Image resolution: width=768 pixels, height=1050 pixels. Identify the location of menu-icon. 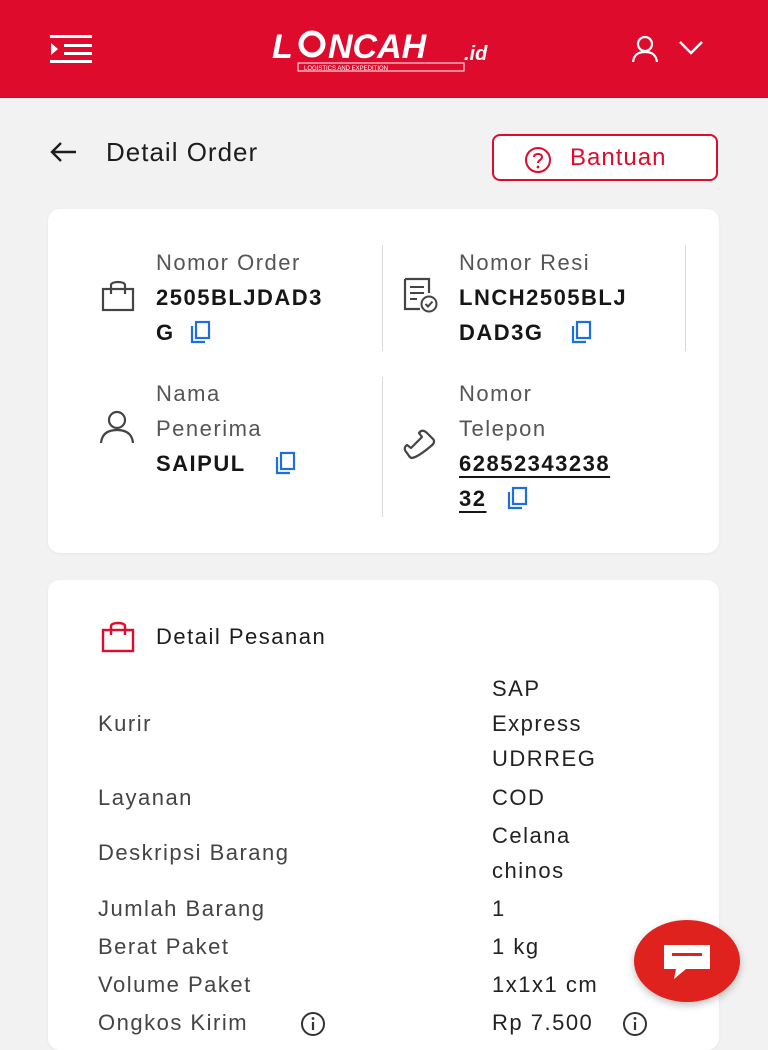
(71, 49).